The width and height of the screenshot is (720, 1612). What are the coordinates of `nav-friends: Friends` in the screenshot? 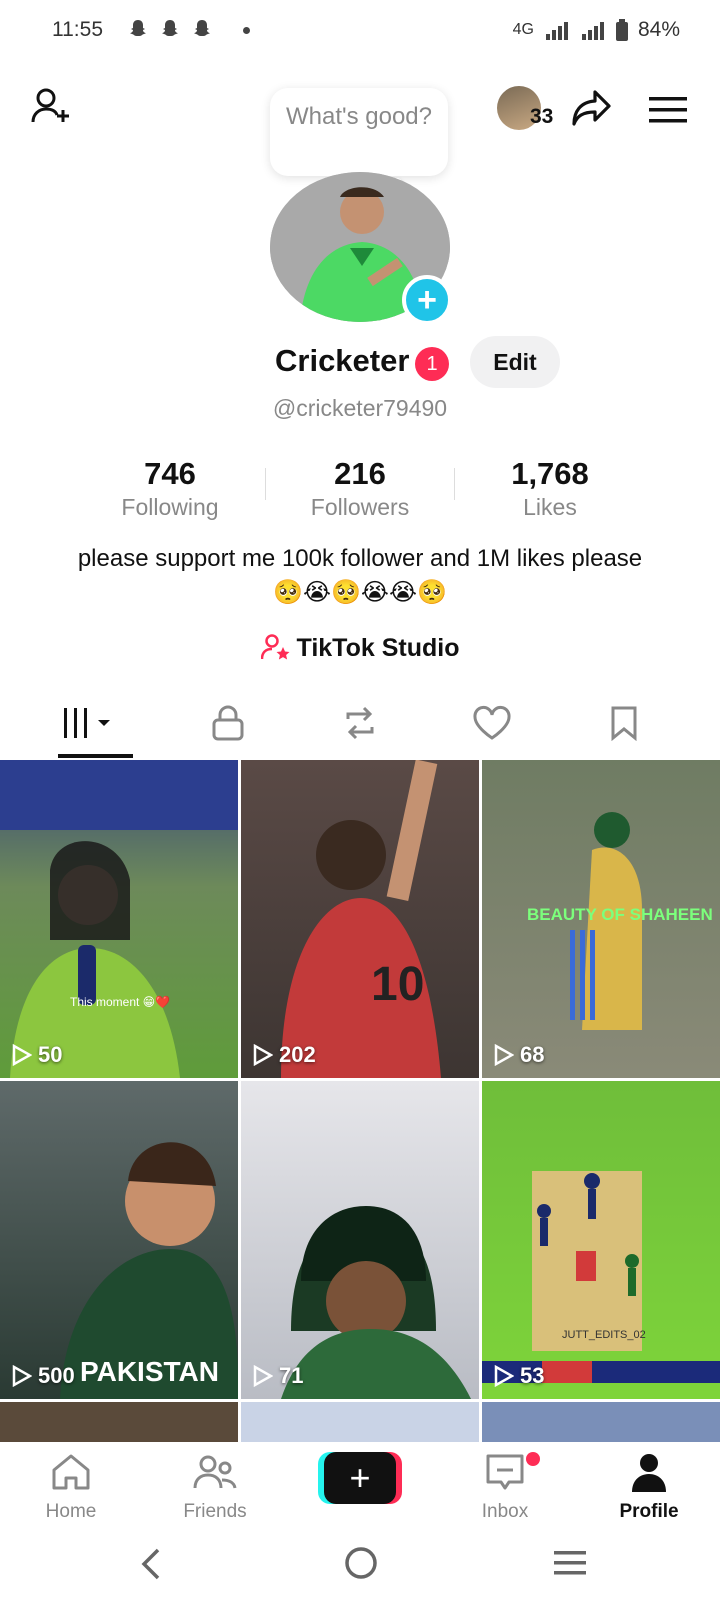 It's located at (215, 1487).